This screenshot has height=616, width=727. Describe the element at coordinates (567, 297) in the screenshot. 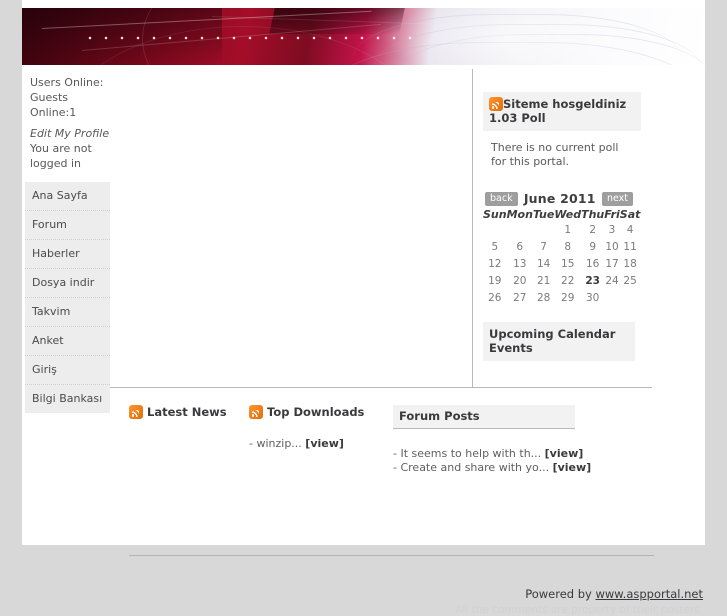

I see `calendar-day-29: 29` at that location.